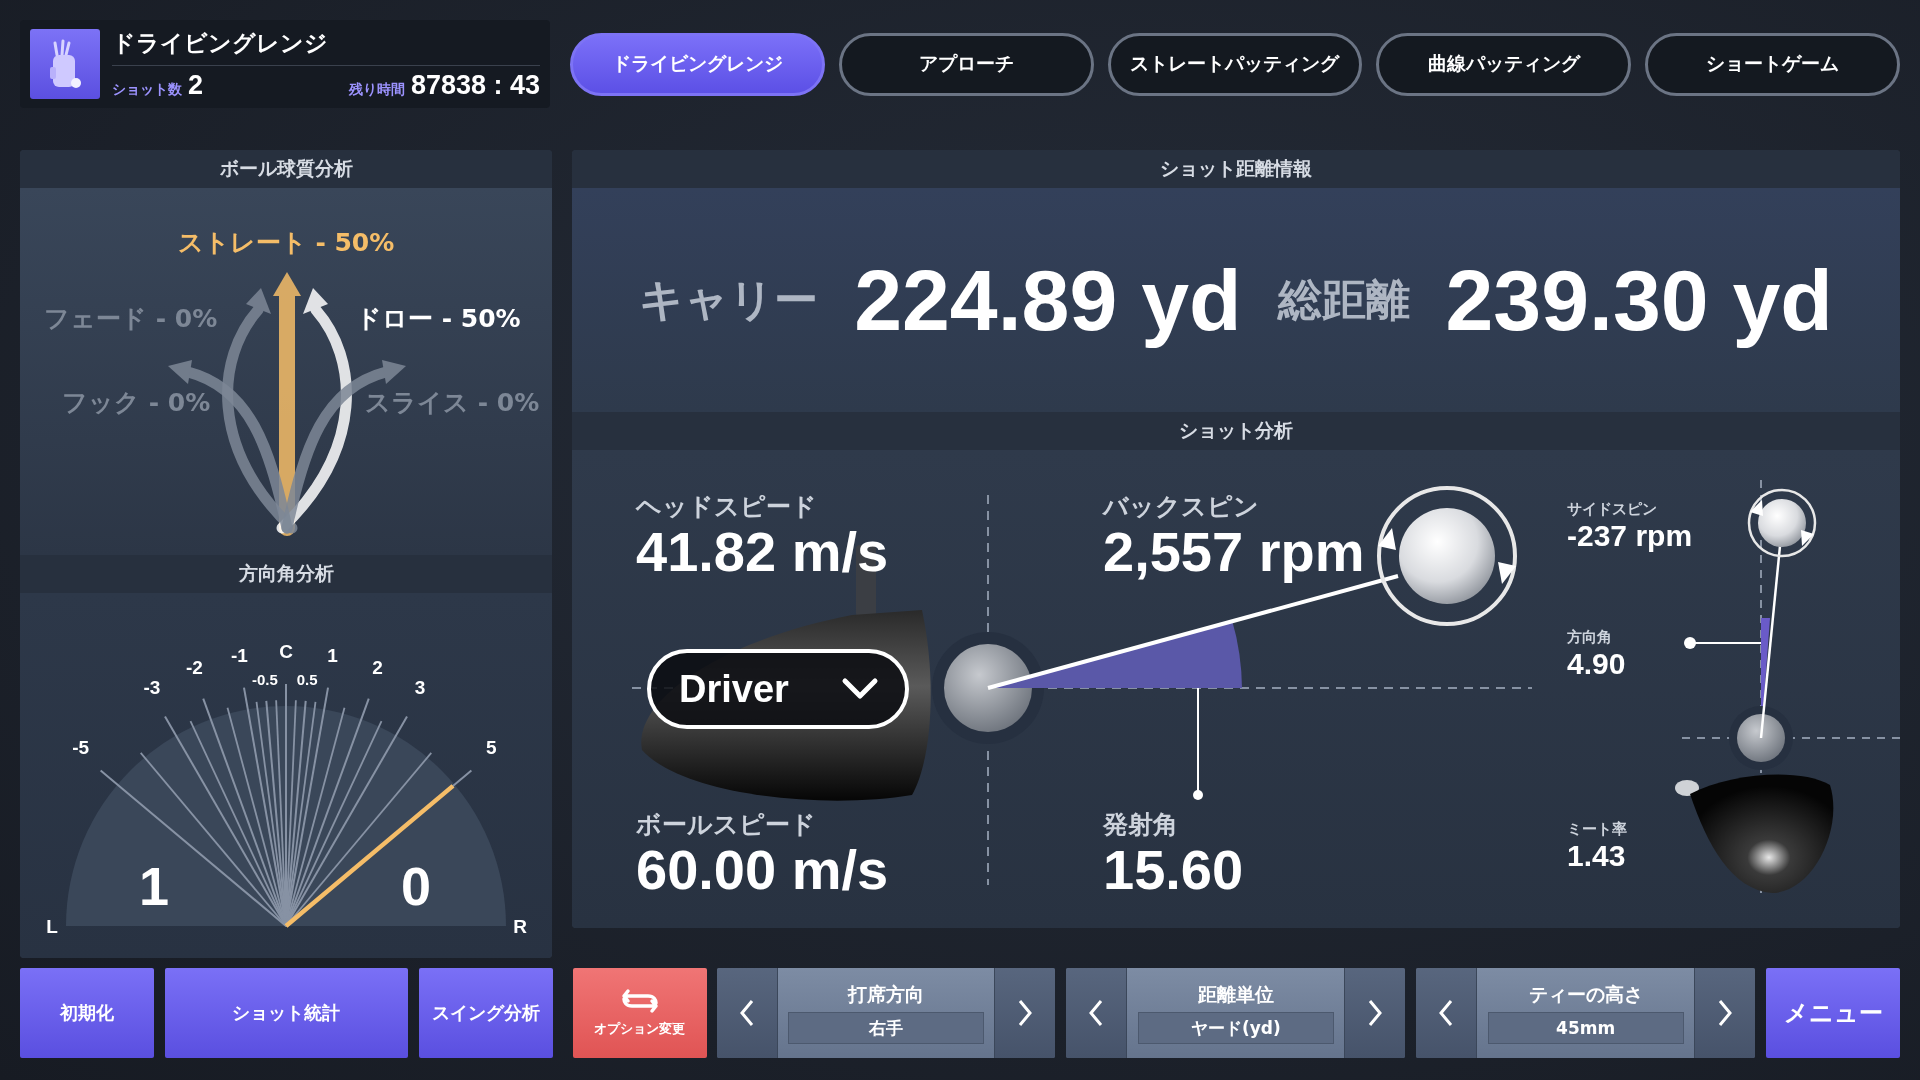  Describe the element at coordinates (438, 319) in the screenshot. I see `ball-shape-label: ドロー - 50%` at that location.